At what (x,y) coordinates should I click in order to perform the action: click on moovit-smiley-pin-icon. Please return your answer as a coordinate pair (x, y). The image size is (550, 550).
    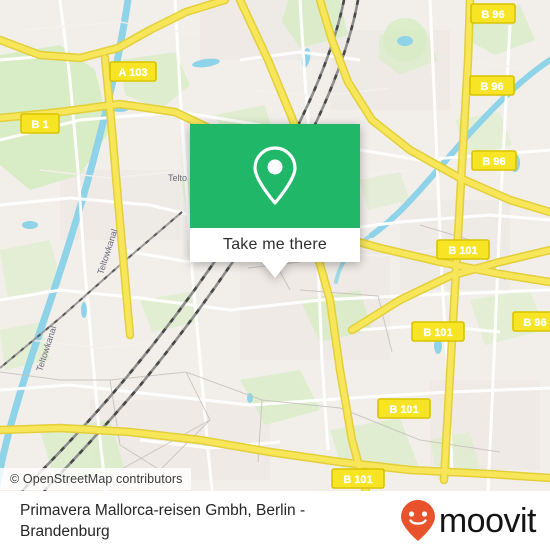
    Looking at the image, I should click on (417, 520).